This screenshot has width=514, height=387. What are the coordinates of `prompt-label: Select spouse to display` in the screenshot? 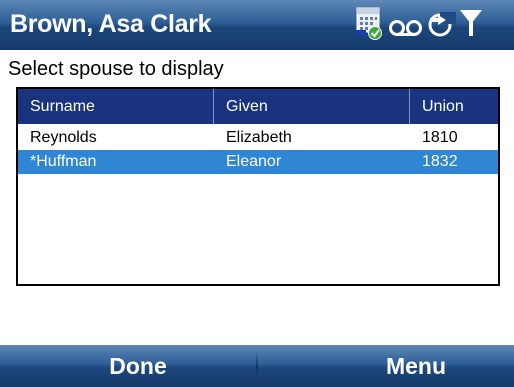 It's located at (116, 69).